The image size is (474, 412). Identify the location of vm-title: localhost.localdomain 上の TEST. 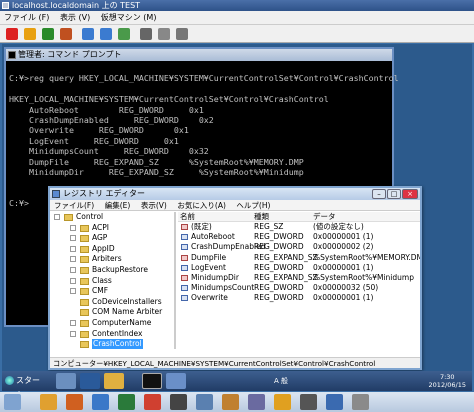
(76, 5).